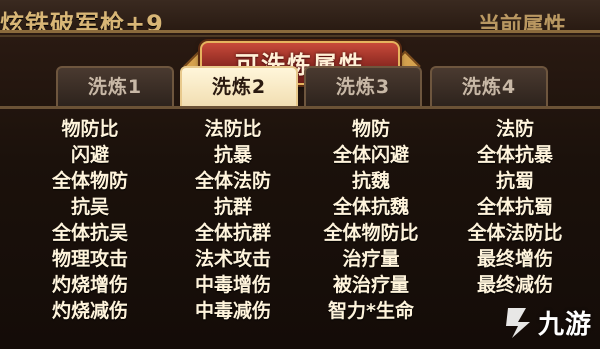 The height and width of the screenshot is (349, 600). I want to click on watermark: 九游, so click(550, 322).